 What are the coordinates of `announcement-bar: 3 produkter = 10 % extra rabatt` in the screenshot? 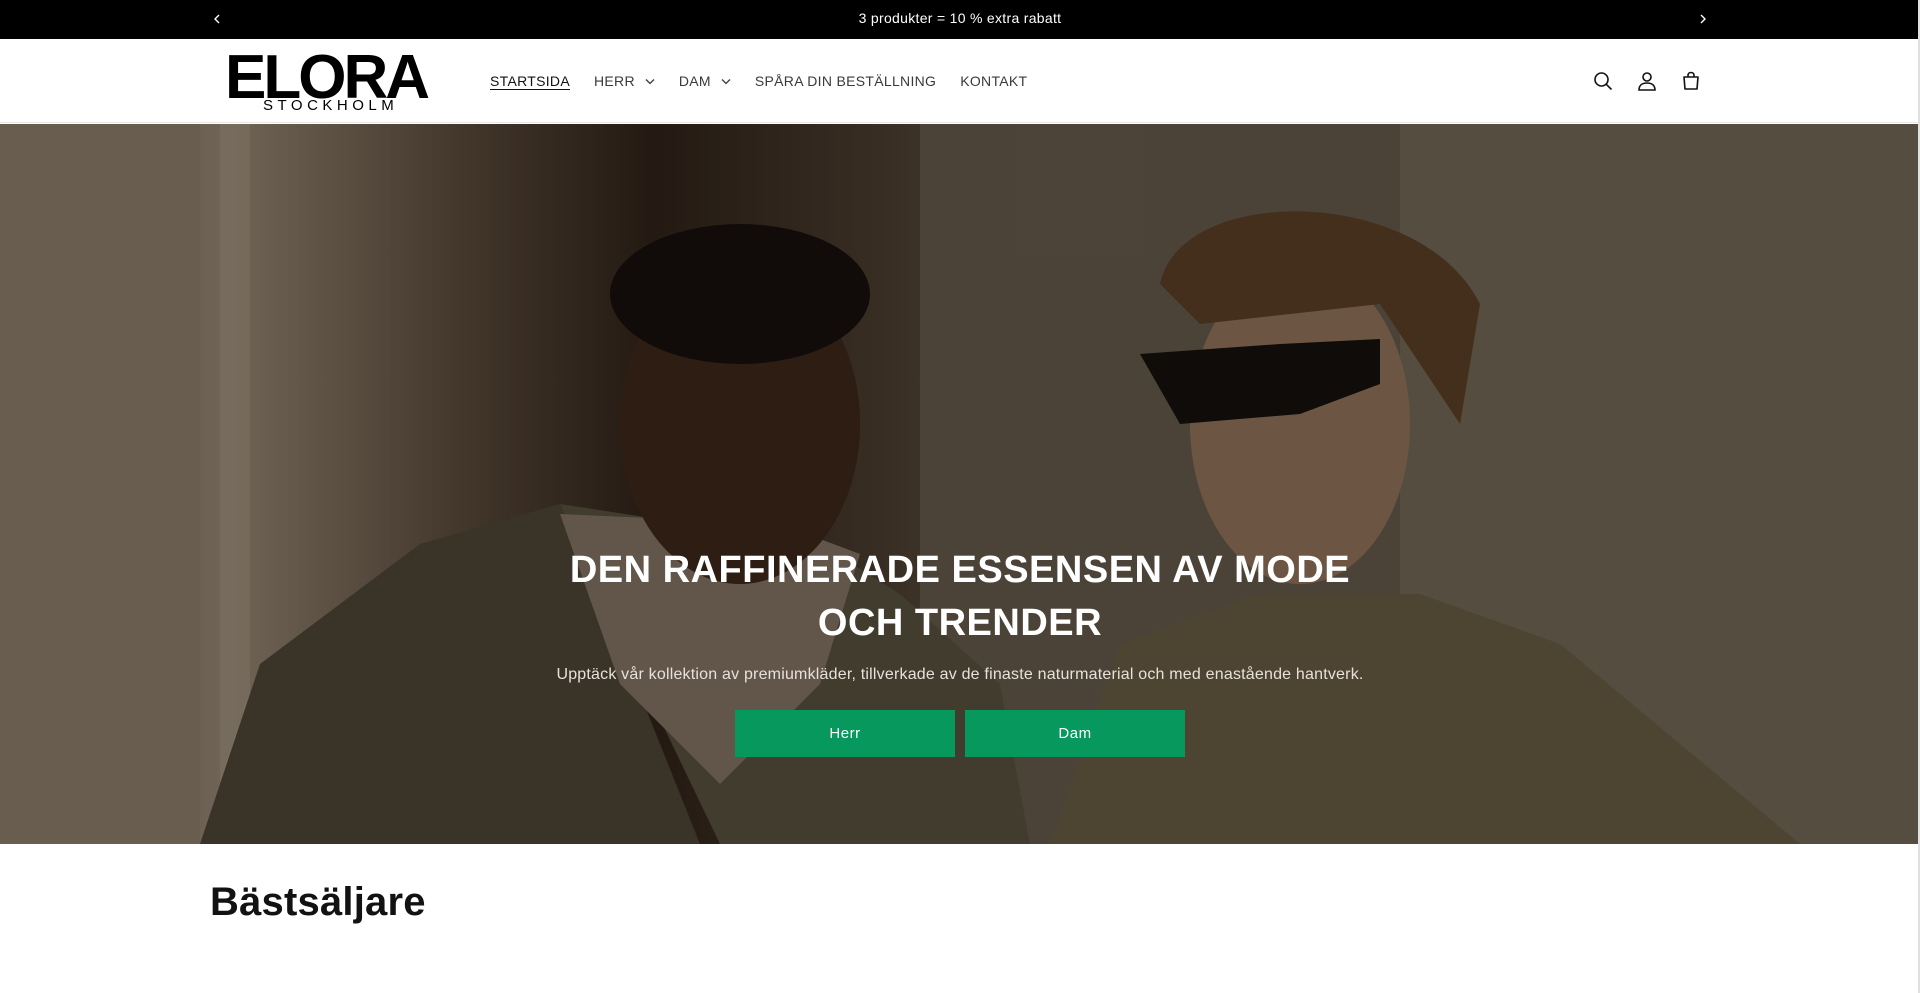 It's located at (960, 19).